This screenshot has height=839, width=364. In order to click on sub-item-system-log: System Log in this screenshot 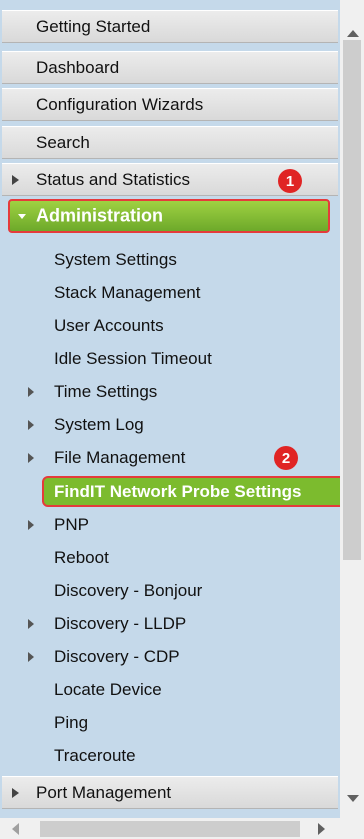, I will do `click(170, 425)`.